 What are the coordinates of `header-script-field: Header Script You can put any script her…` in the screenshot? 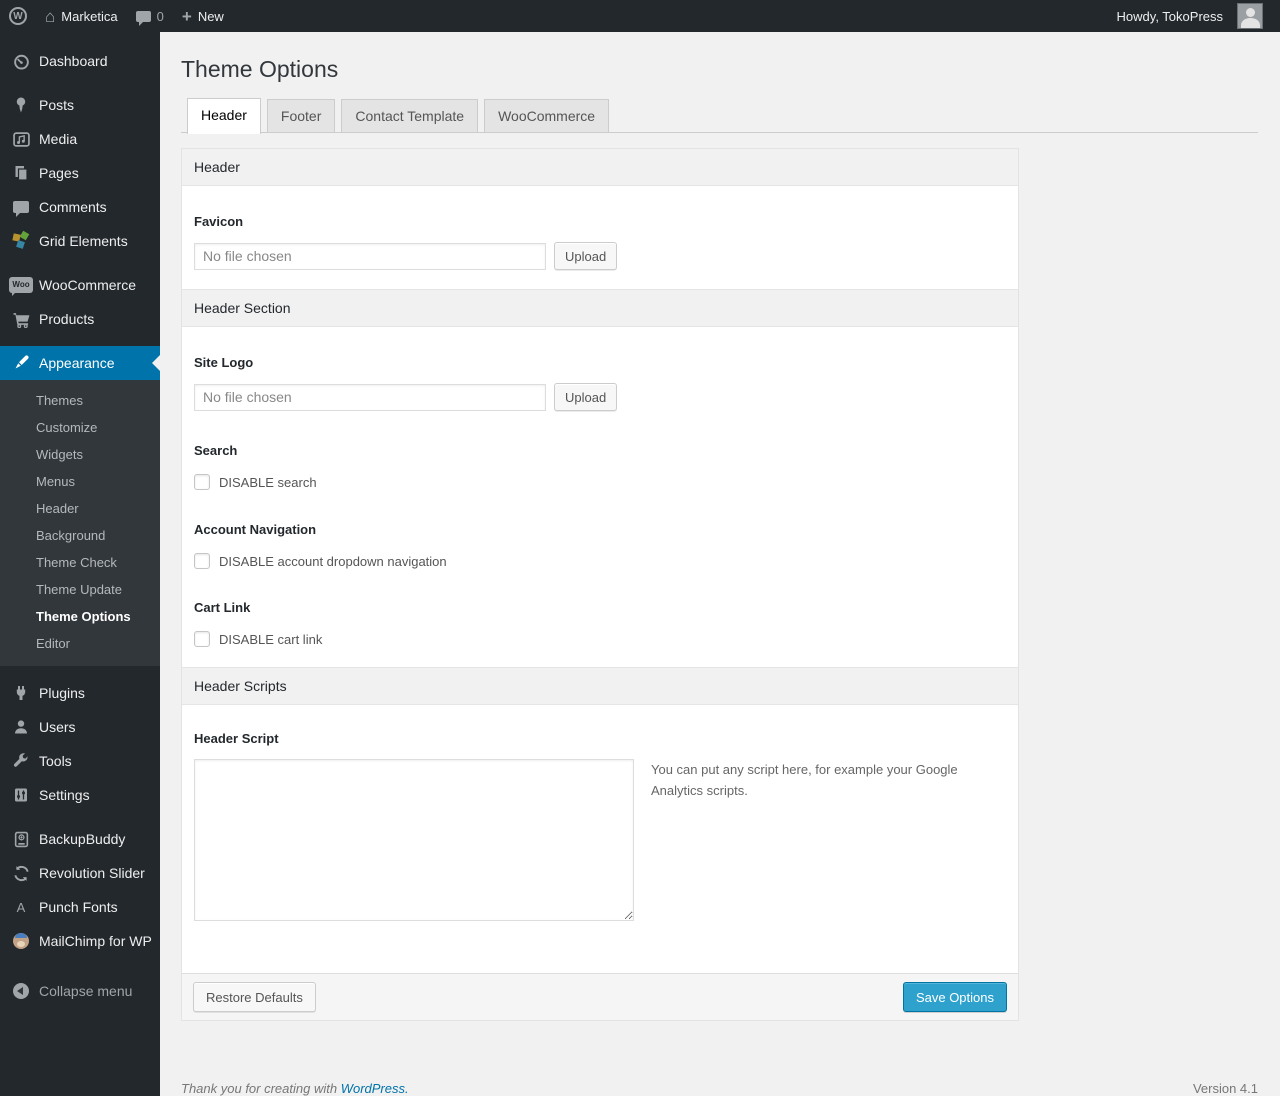 It's located at (600, 826).